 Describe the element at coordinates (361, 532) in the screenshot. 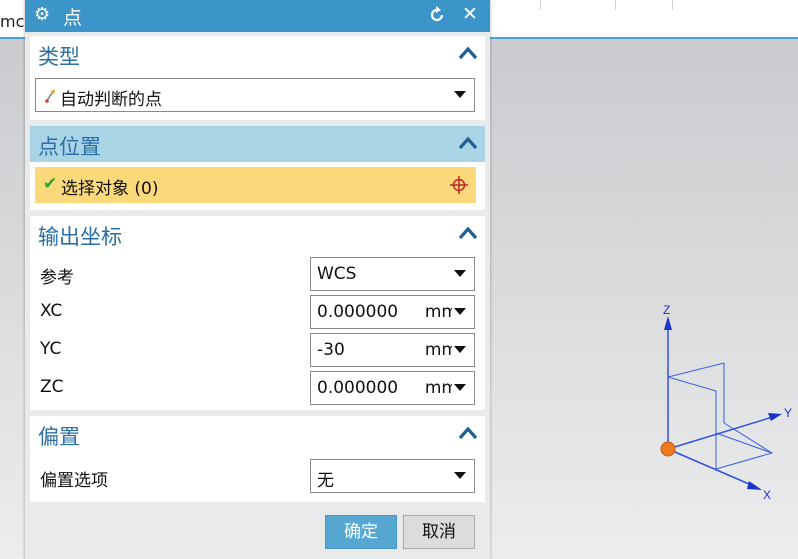

I see `ok-button: 确定` at that location.